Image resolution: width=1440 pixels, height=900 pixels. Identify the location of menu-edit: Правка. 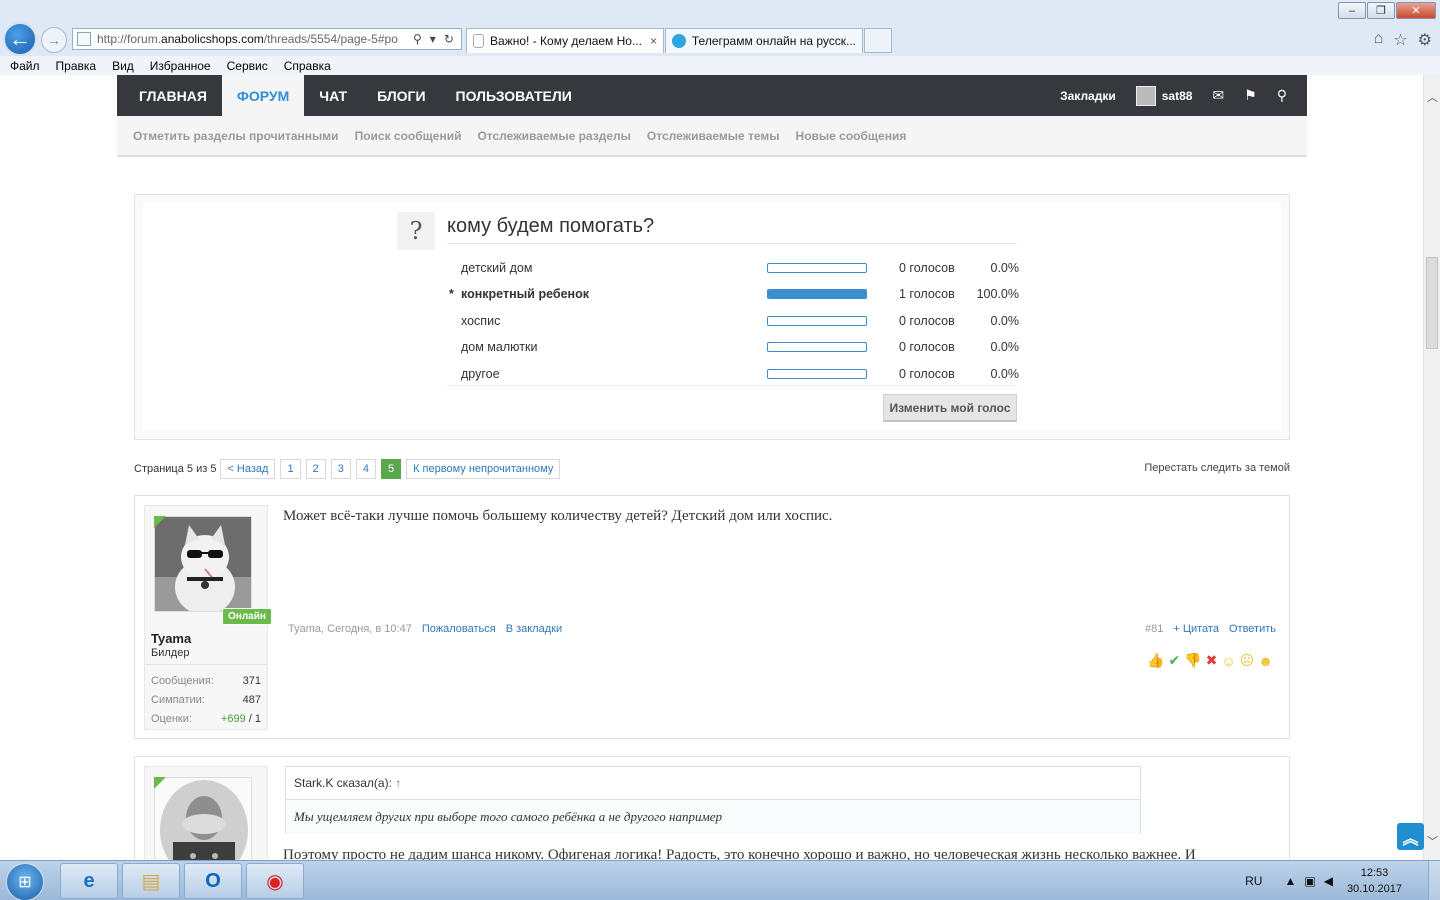
(76, 66).